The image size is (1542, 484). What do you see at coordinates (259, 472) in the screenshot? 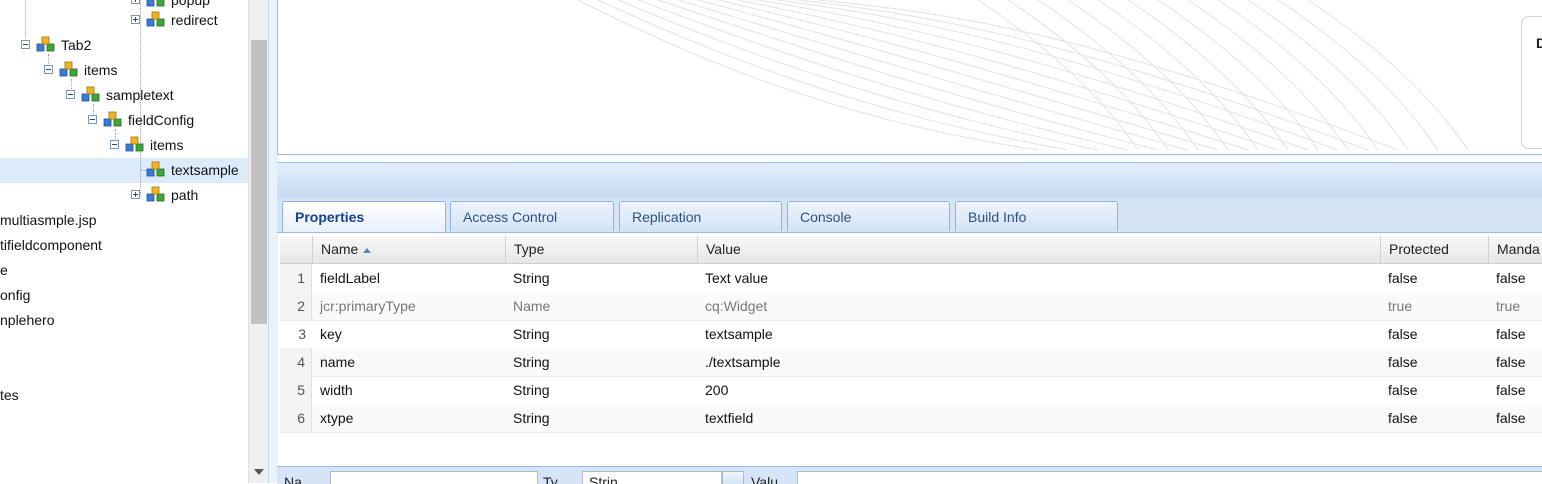
I see `scroll-down-arrow-icon` at bounding box center [259, 472].